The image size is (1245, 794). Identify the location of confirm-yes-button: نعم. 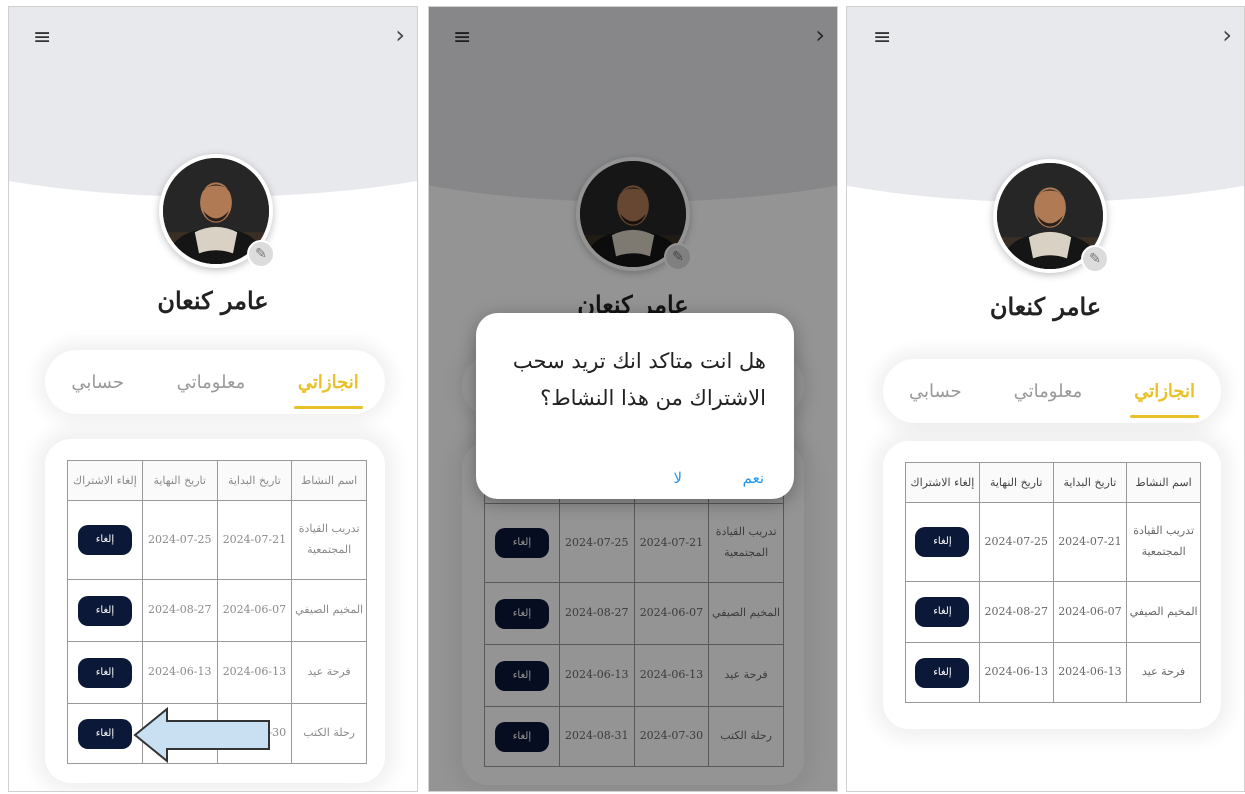
(753, 478).